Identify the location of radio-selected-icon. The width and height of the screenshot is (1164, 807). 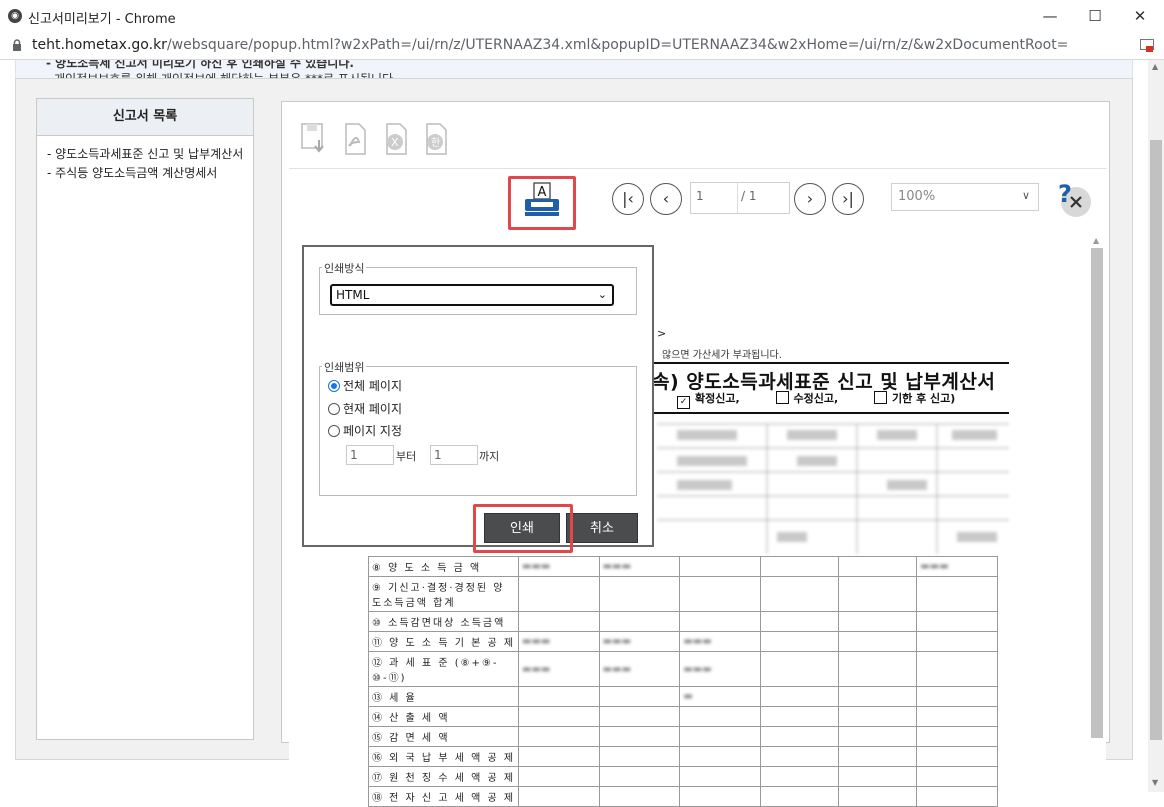
(334, 386).